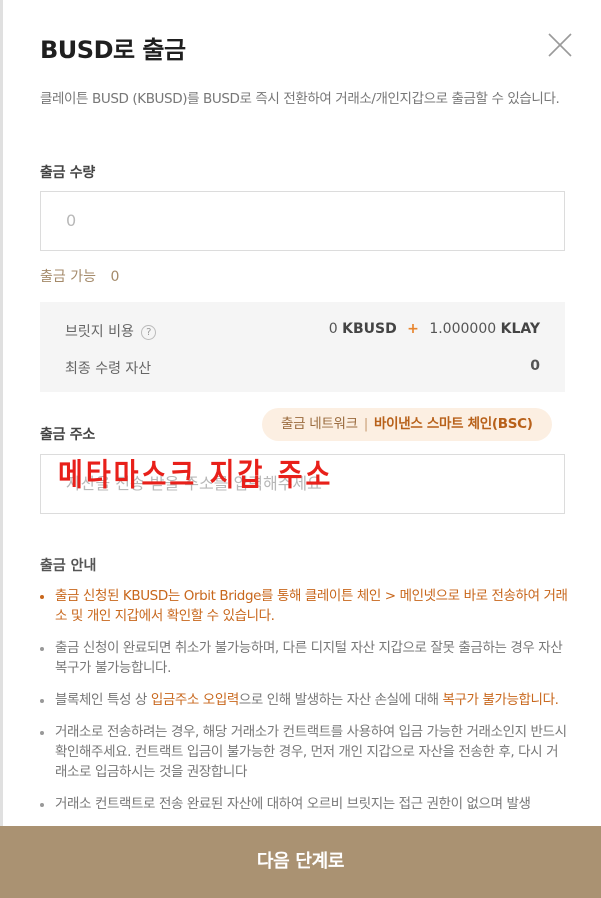 This screenshot has height=898, width=601. I want to click on amount-label: 출금 수량, so click(67, 173).